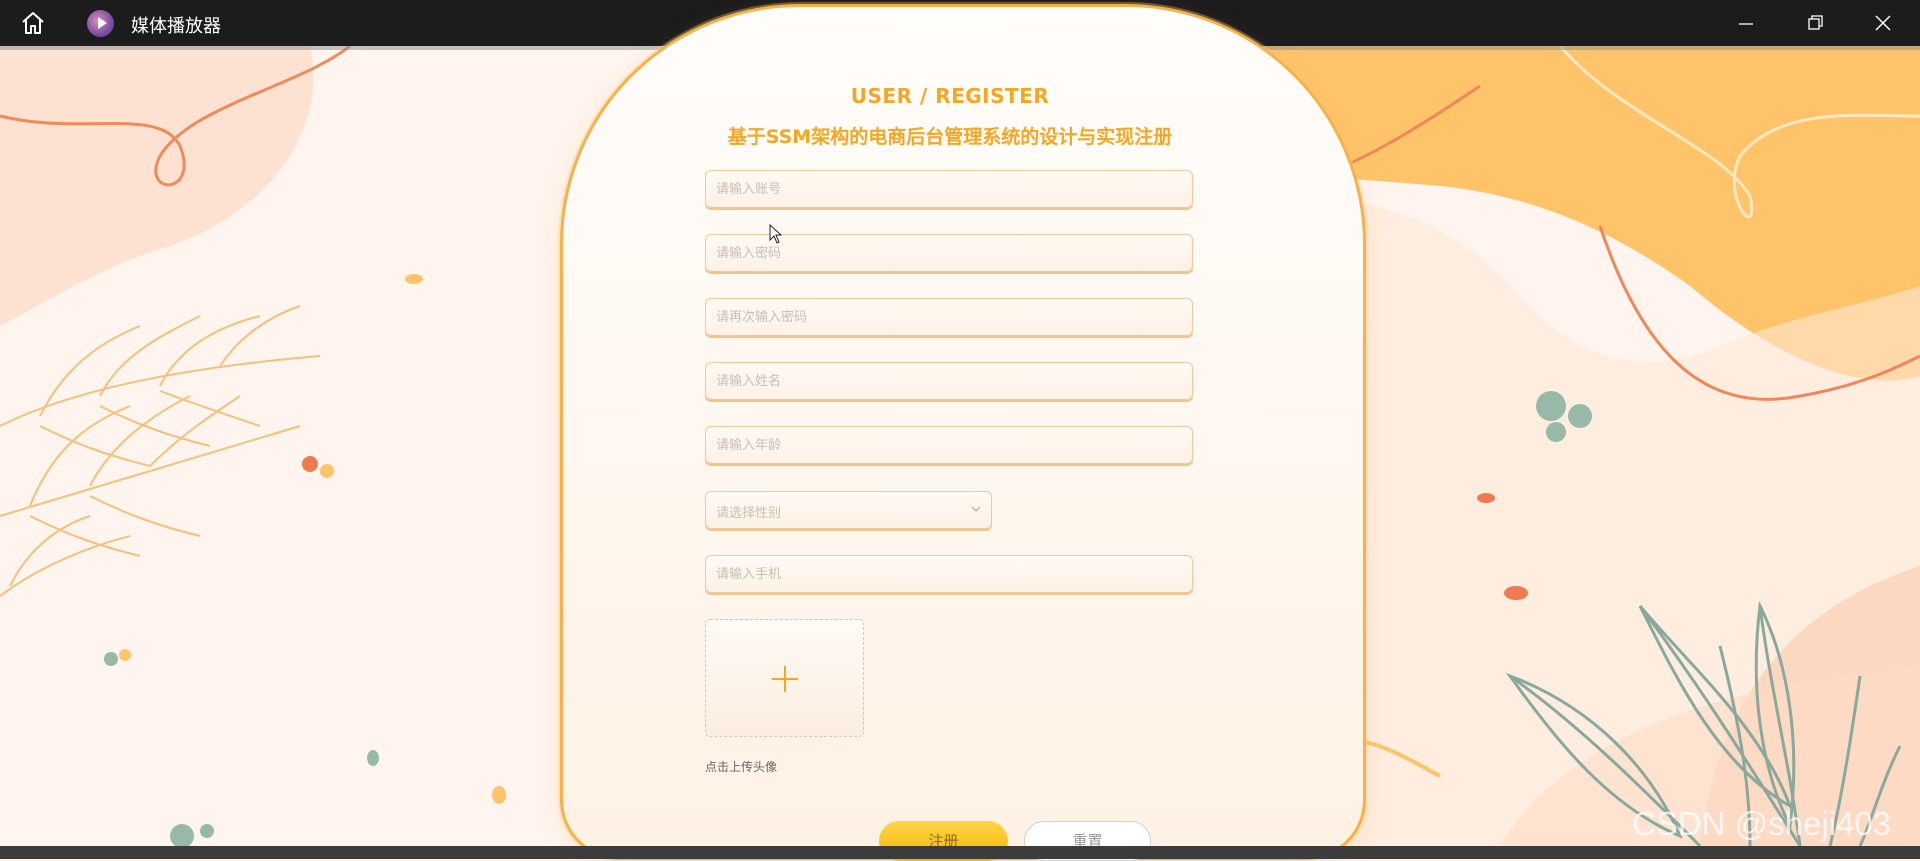  Describe the element at coordinates (949, 189) in the screenshot. I see `account-input` at that location.